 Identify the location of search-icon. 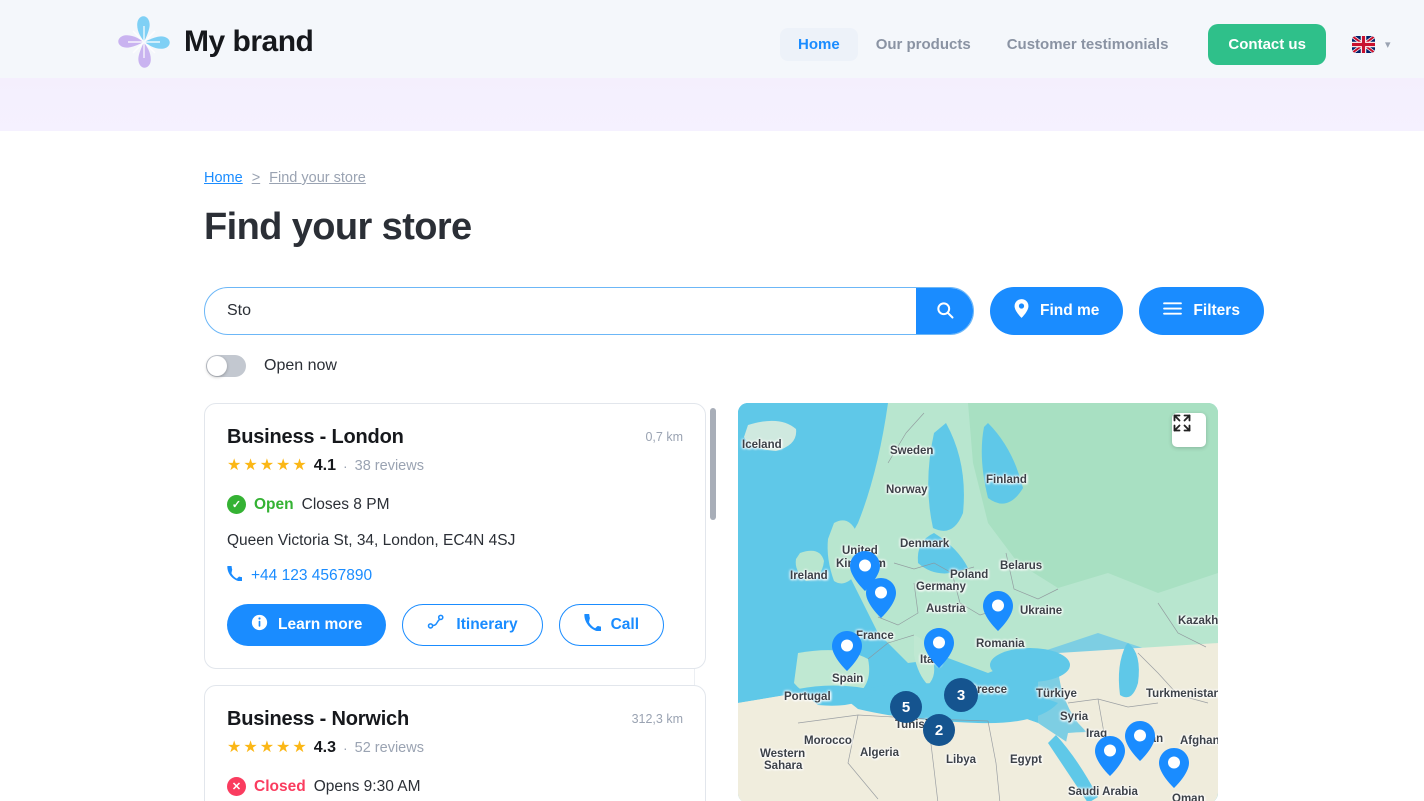
(945, 311).